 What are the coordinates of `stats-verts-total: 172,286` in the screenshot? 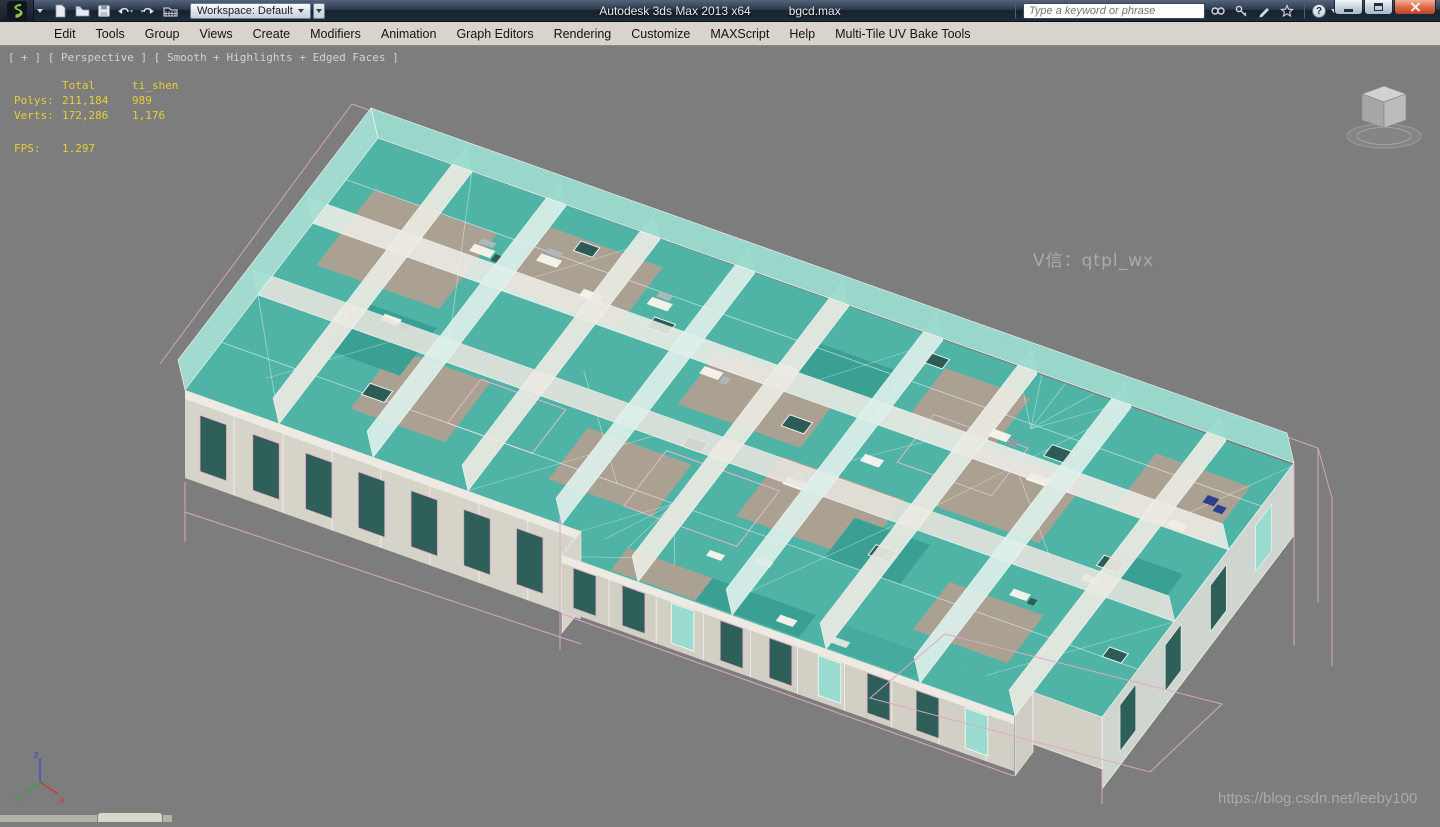 It's located at (85, 115).